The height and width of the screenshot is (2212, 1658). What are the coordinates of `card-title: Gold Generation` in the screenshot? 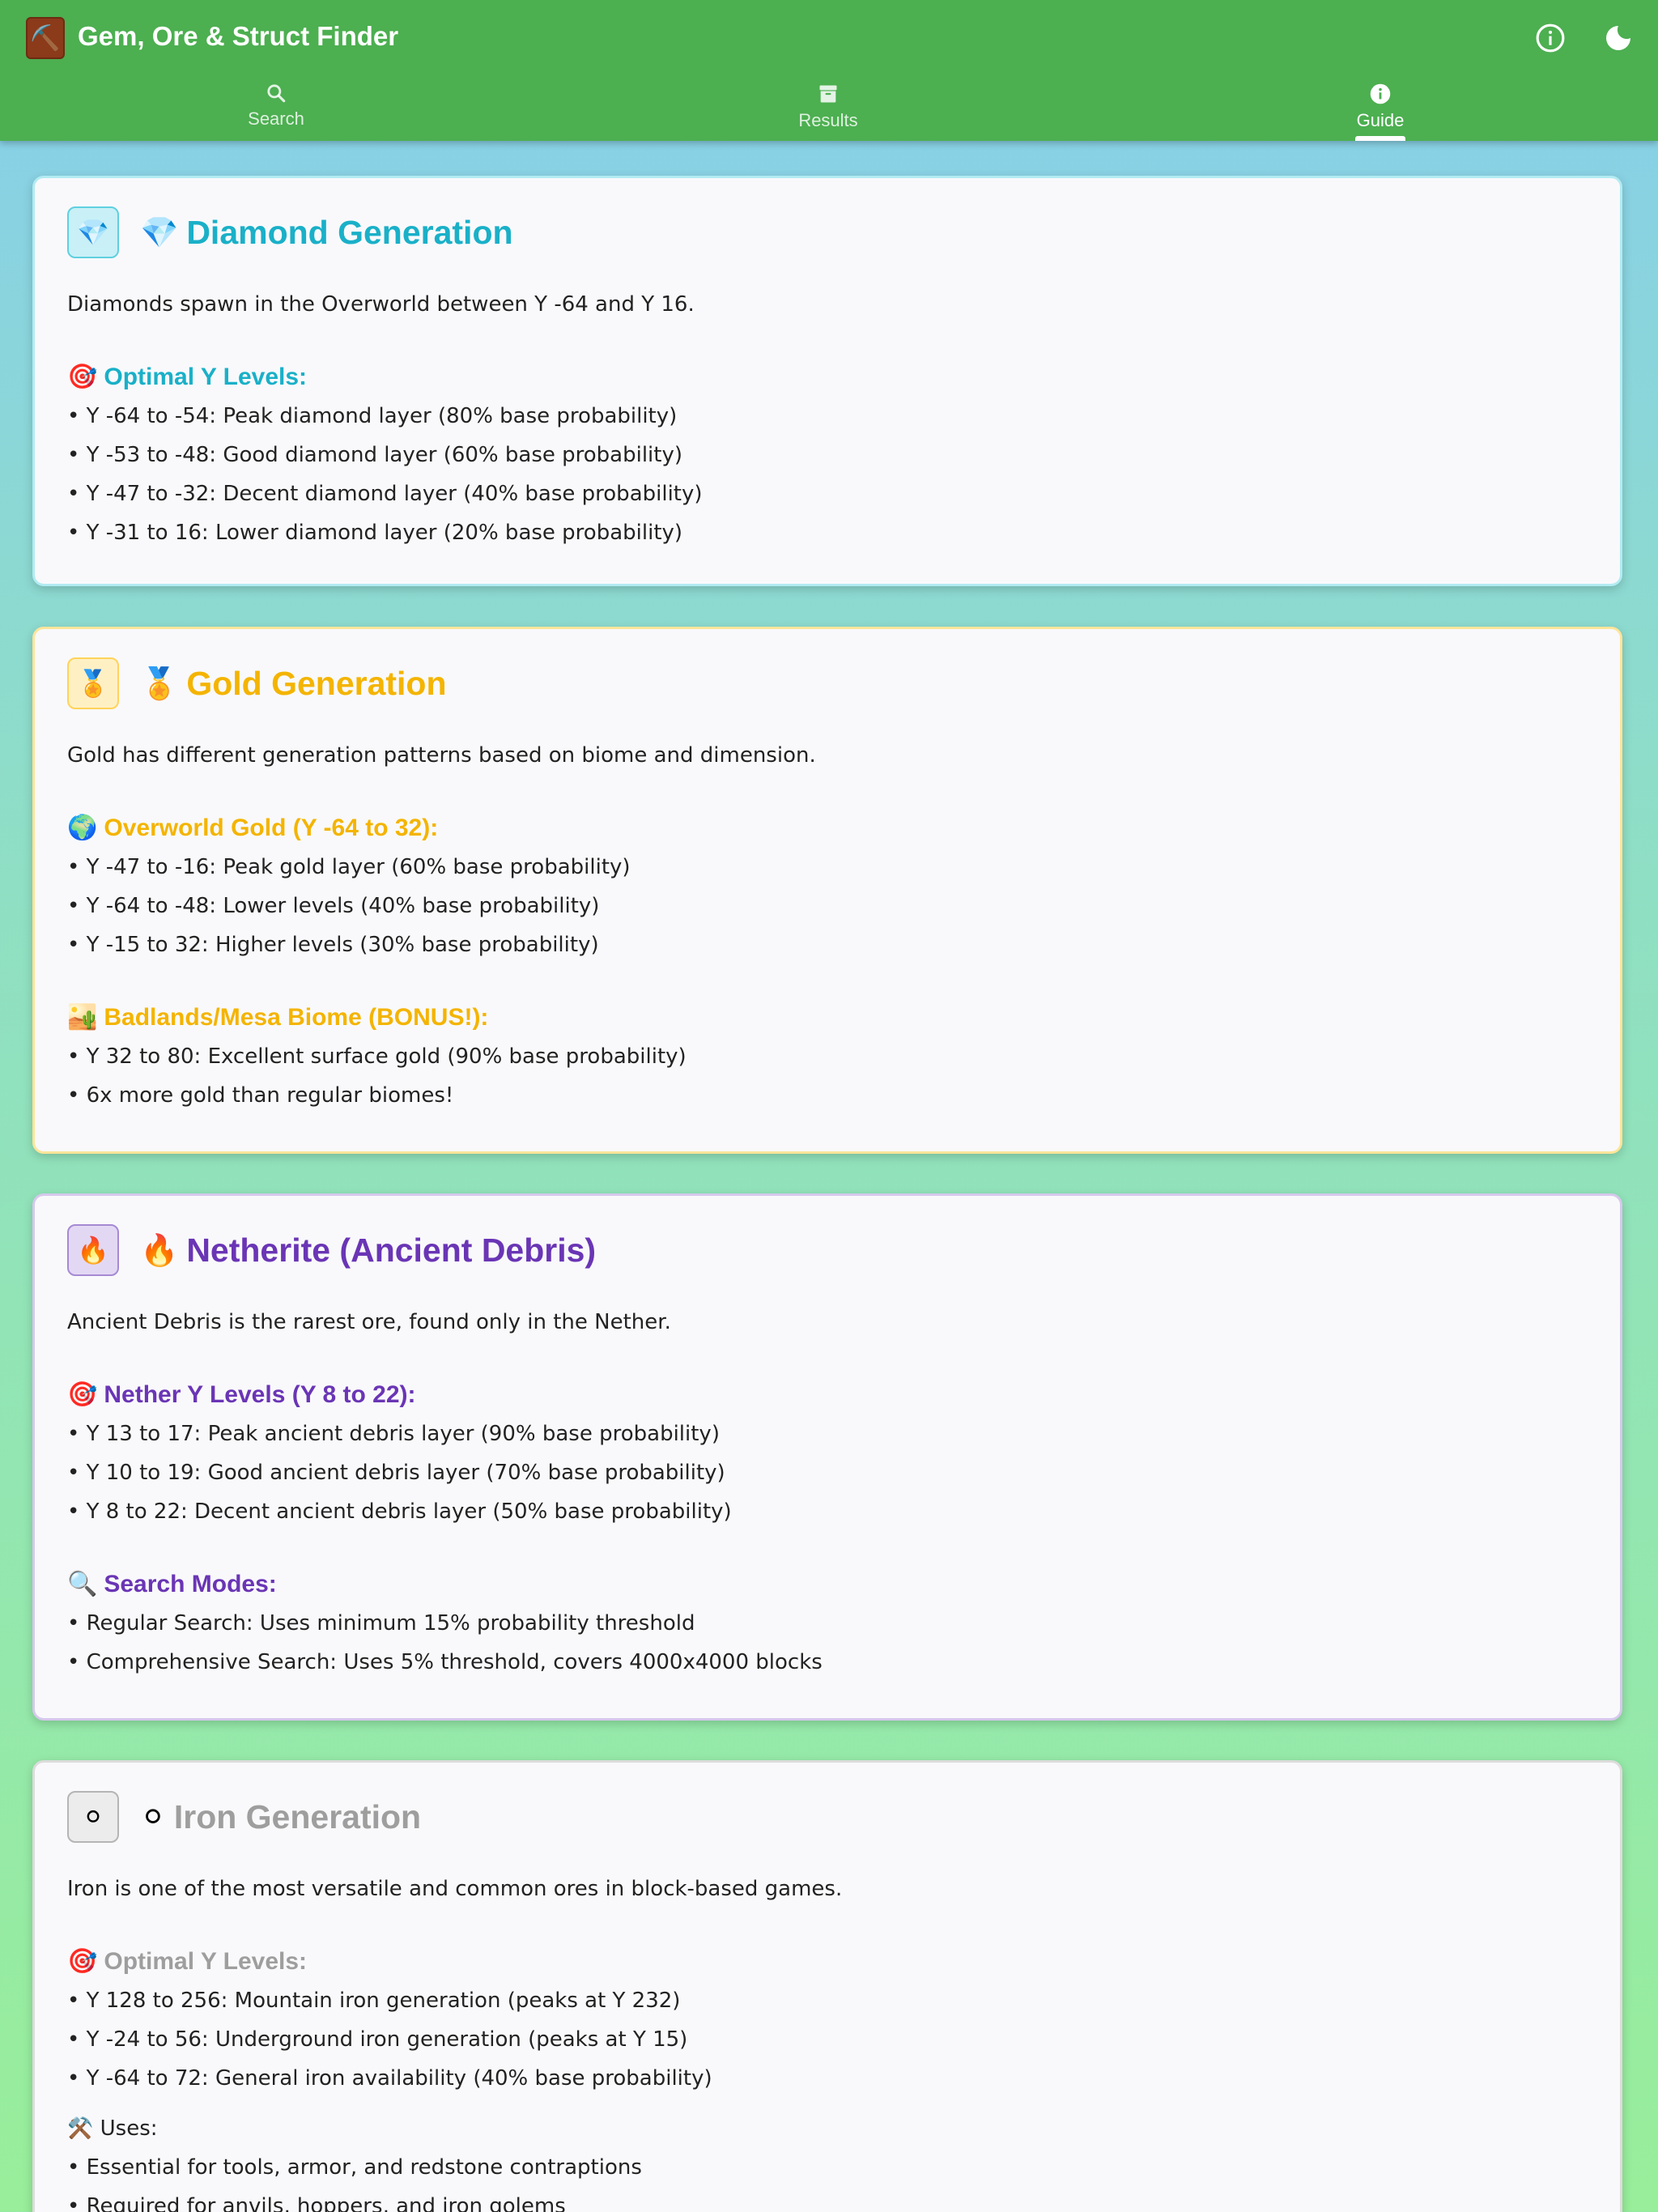 It's located at (316, 683).